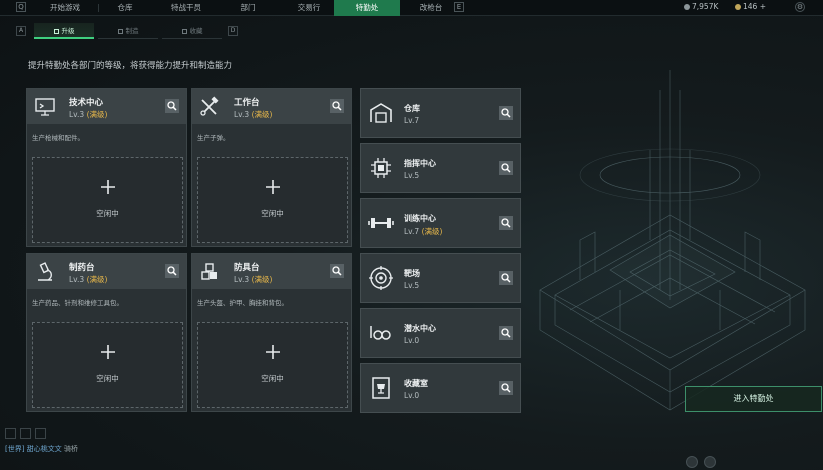 The height and width of the screenshot is (470, 823). What do you see at coordinates (21, 7) in the screenshot?
I see `nav-prev-key: Q` at bounding box center [21, 7].